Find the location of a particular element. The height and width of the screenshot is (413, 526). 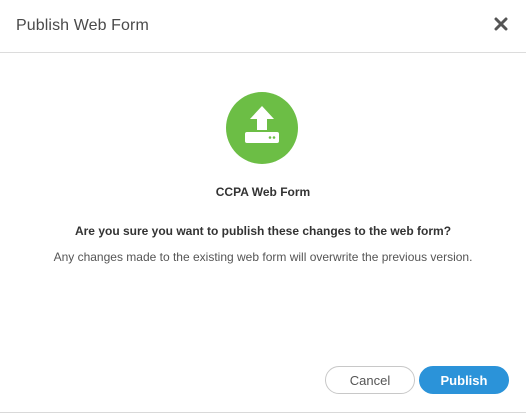

dialog-title: Publish Web Form is located at coordinates (82, 25).